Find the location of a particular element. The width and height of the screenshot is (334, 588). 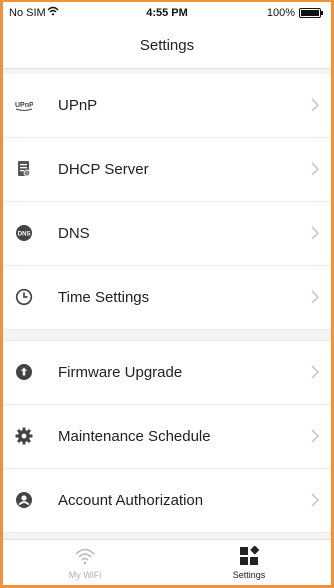

tab-label: My WiFi is located at coordinates (85, 575).